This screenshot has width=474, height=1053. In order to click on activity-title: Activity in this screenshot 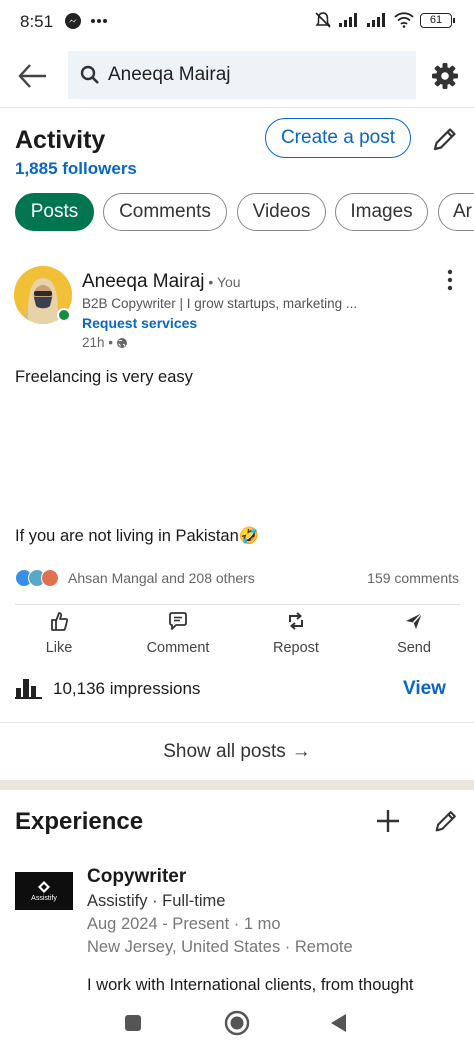, I will do `click(60, 140)`.